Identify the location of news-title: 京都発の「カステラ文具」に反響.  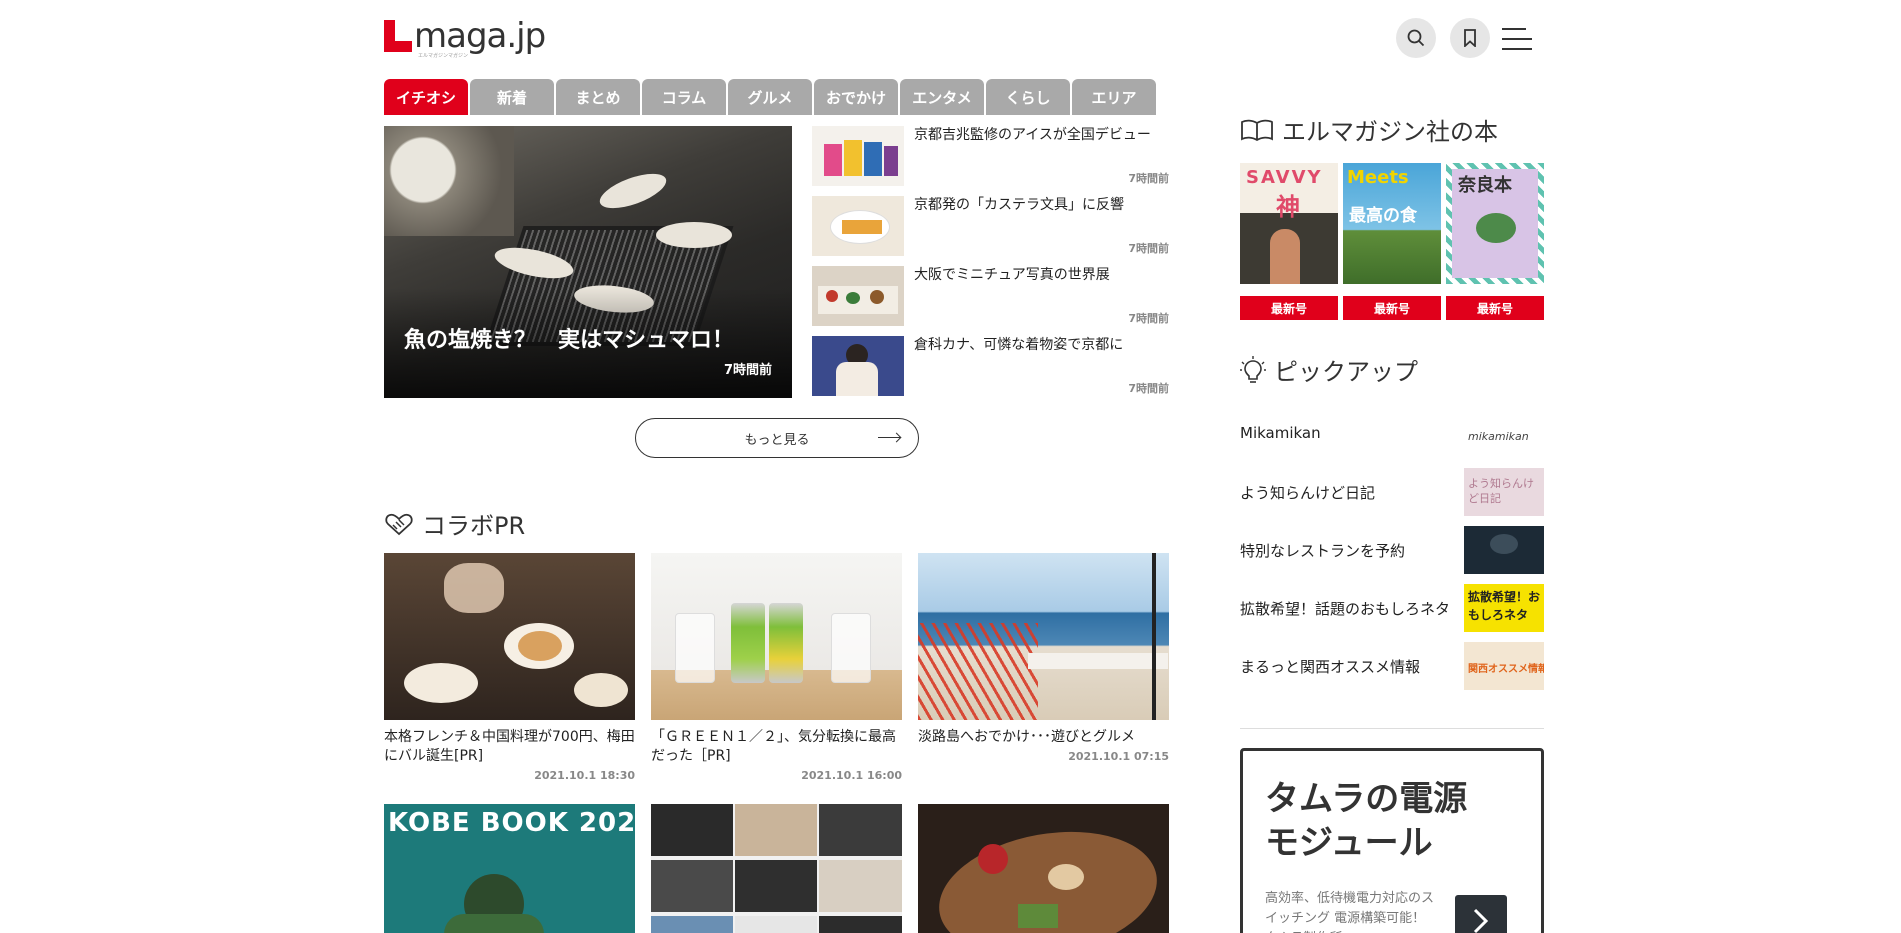
(1019, 205).